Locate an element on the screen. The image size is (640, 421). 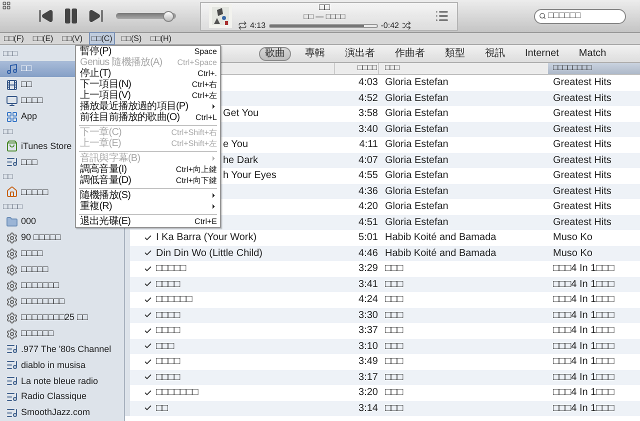
song-time: 3:49 is located at coordinates (368, 362).